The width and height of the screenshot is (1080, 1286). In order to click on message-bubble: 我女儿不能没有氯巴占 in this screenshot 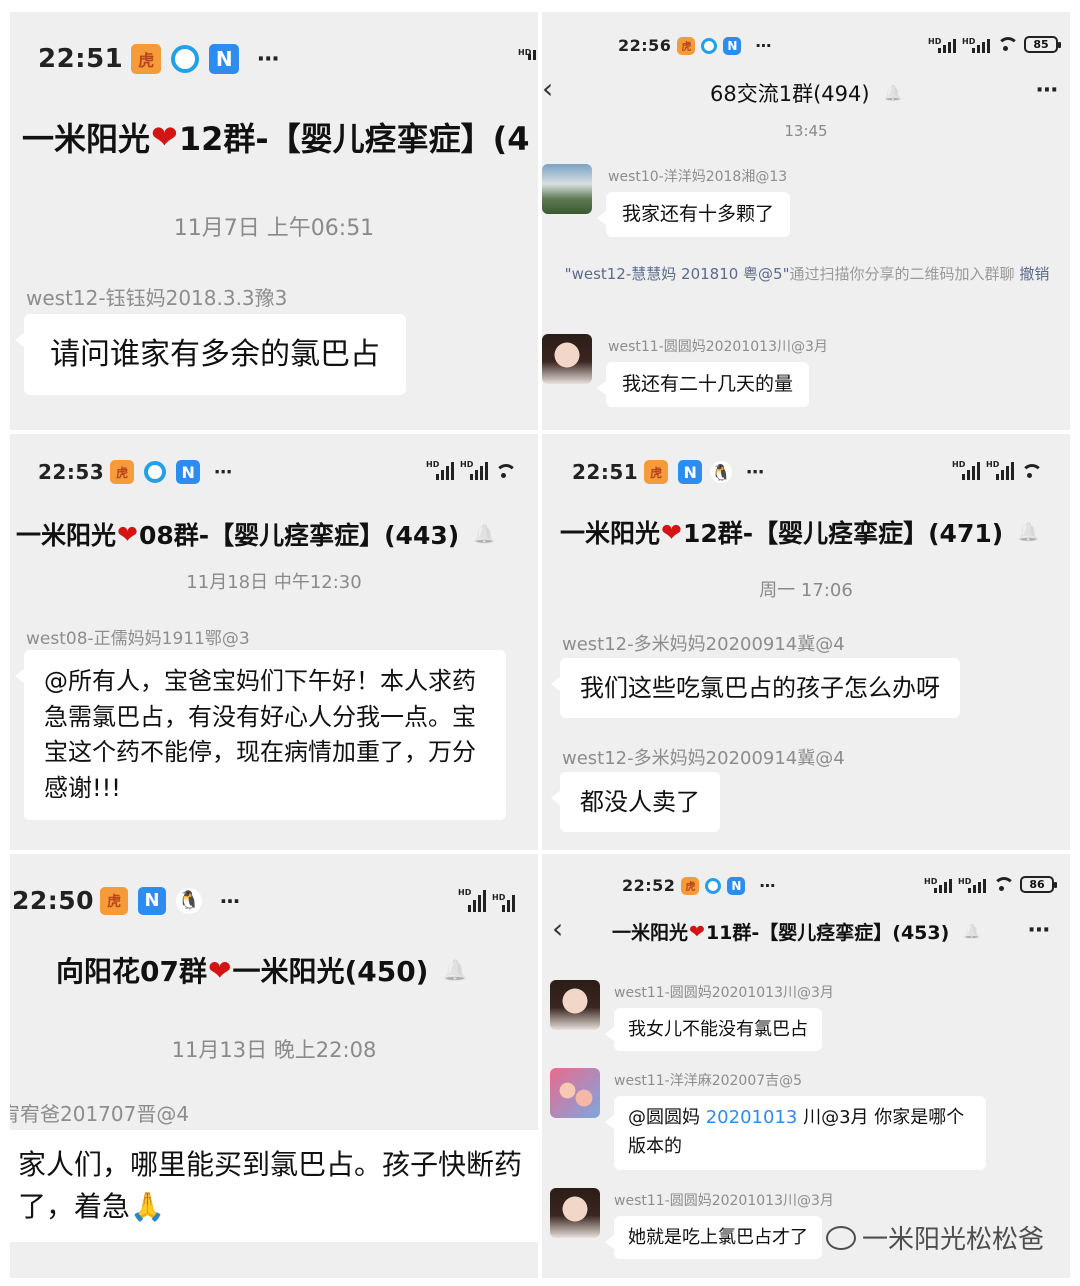, I will do `click(713, 1029)`.